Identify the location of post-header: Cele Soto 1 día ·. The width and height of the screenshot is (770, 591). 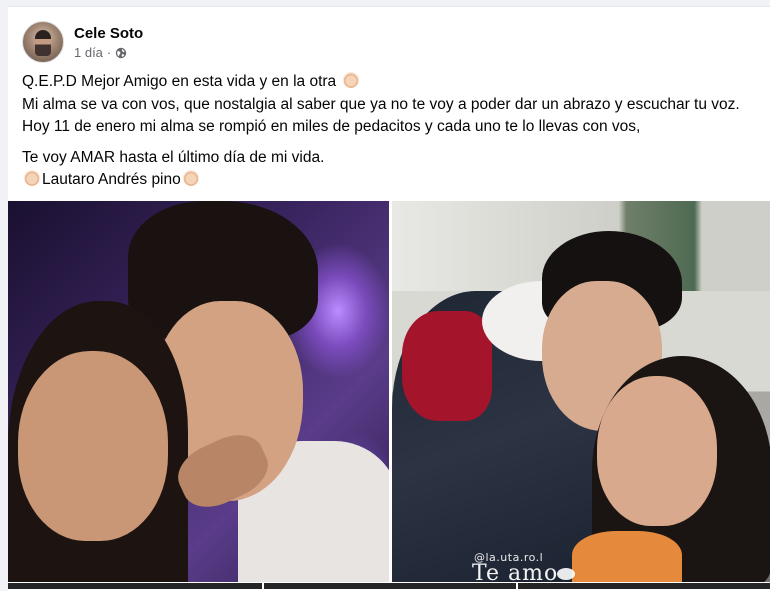
(82, 42).